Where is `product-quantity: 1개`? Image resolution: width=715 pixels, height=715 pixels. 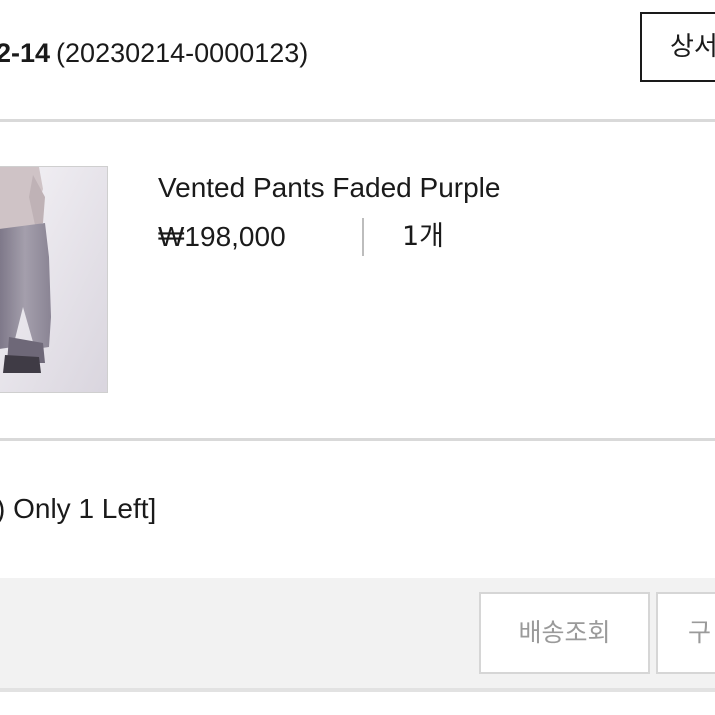
product-quantity: 1개 is located at coordinates (423, 236).